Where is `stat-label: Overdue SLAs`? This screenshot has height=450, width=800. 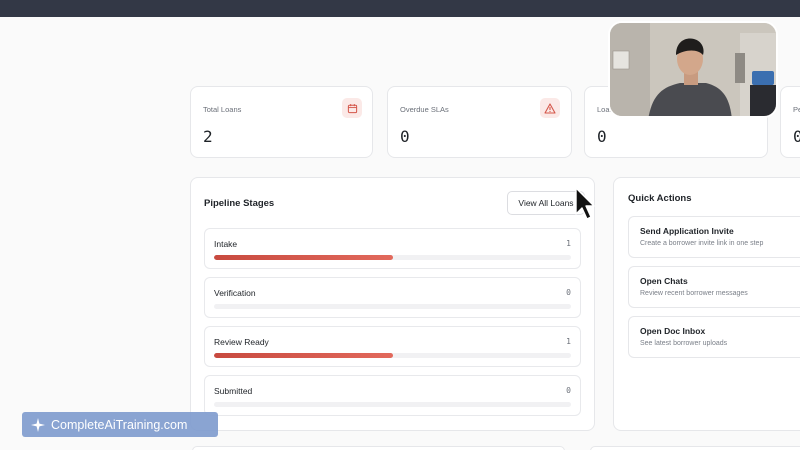
stat-label: Overdue SLAs is located at coordinates (424, 109).